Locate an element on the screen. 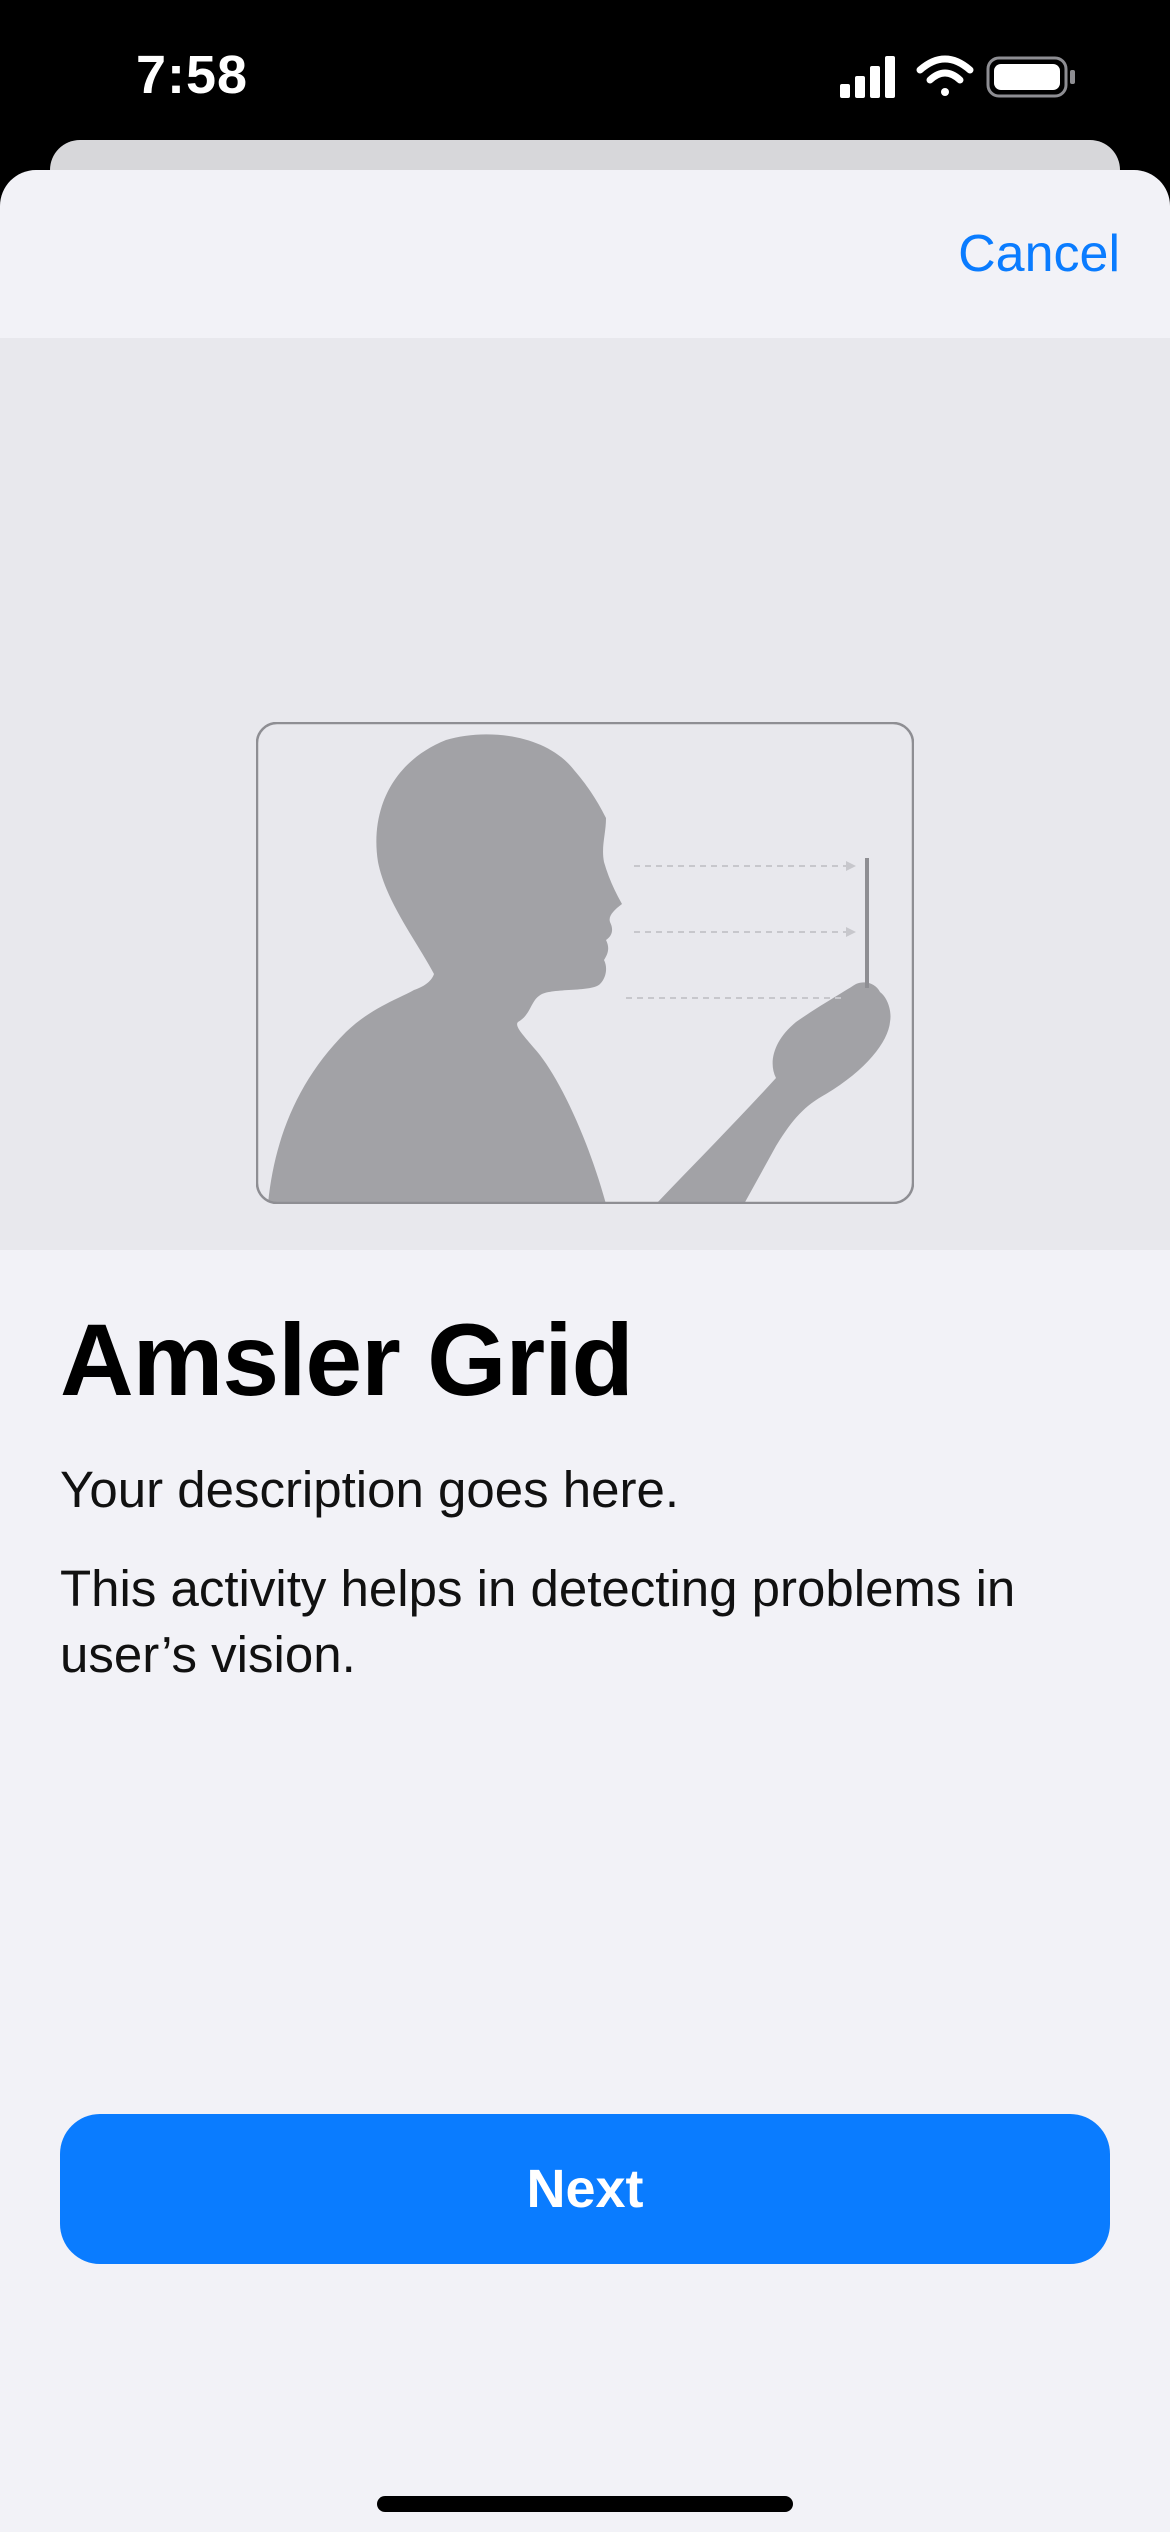  person-reading-illustration is located at coordinates (585, 963).